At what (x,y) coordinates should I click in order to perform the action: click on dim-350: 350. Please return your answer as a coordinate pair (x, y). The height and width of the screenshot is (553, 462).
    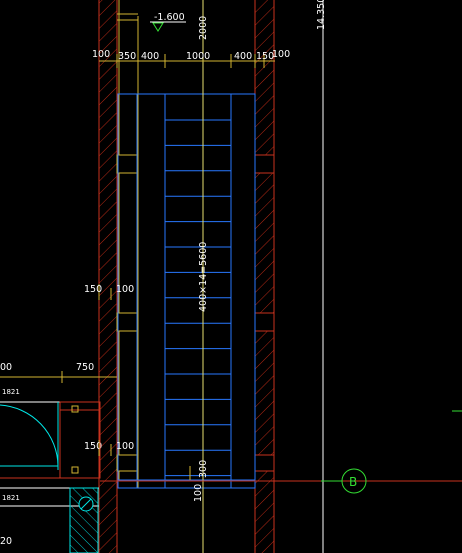
    Looking at the image, I should click on (127, 56).